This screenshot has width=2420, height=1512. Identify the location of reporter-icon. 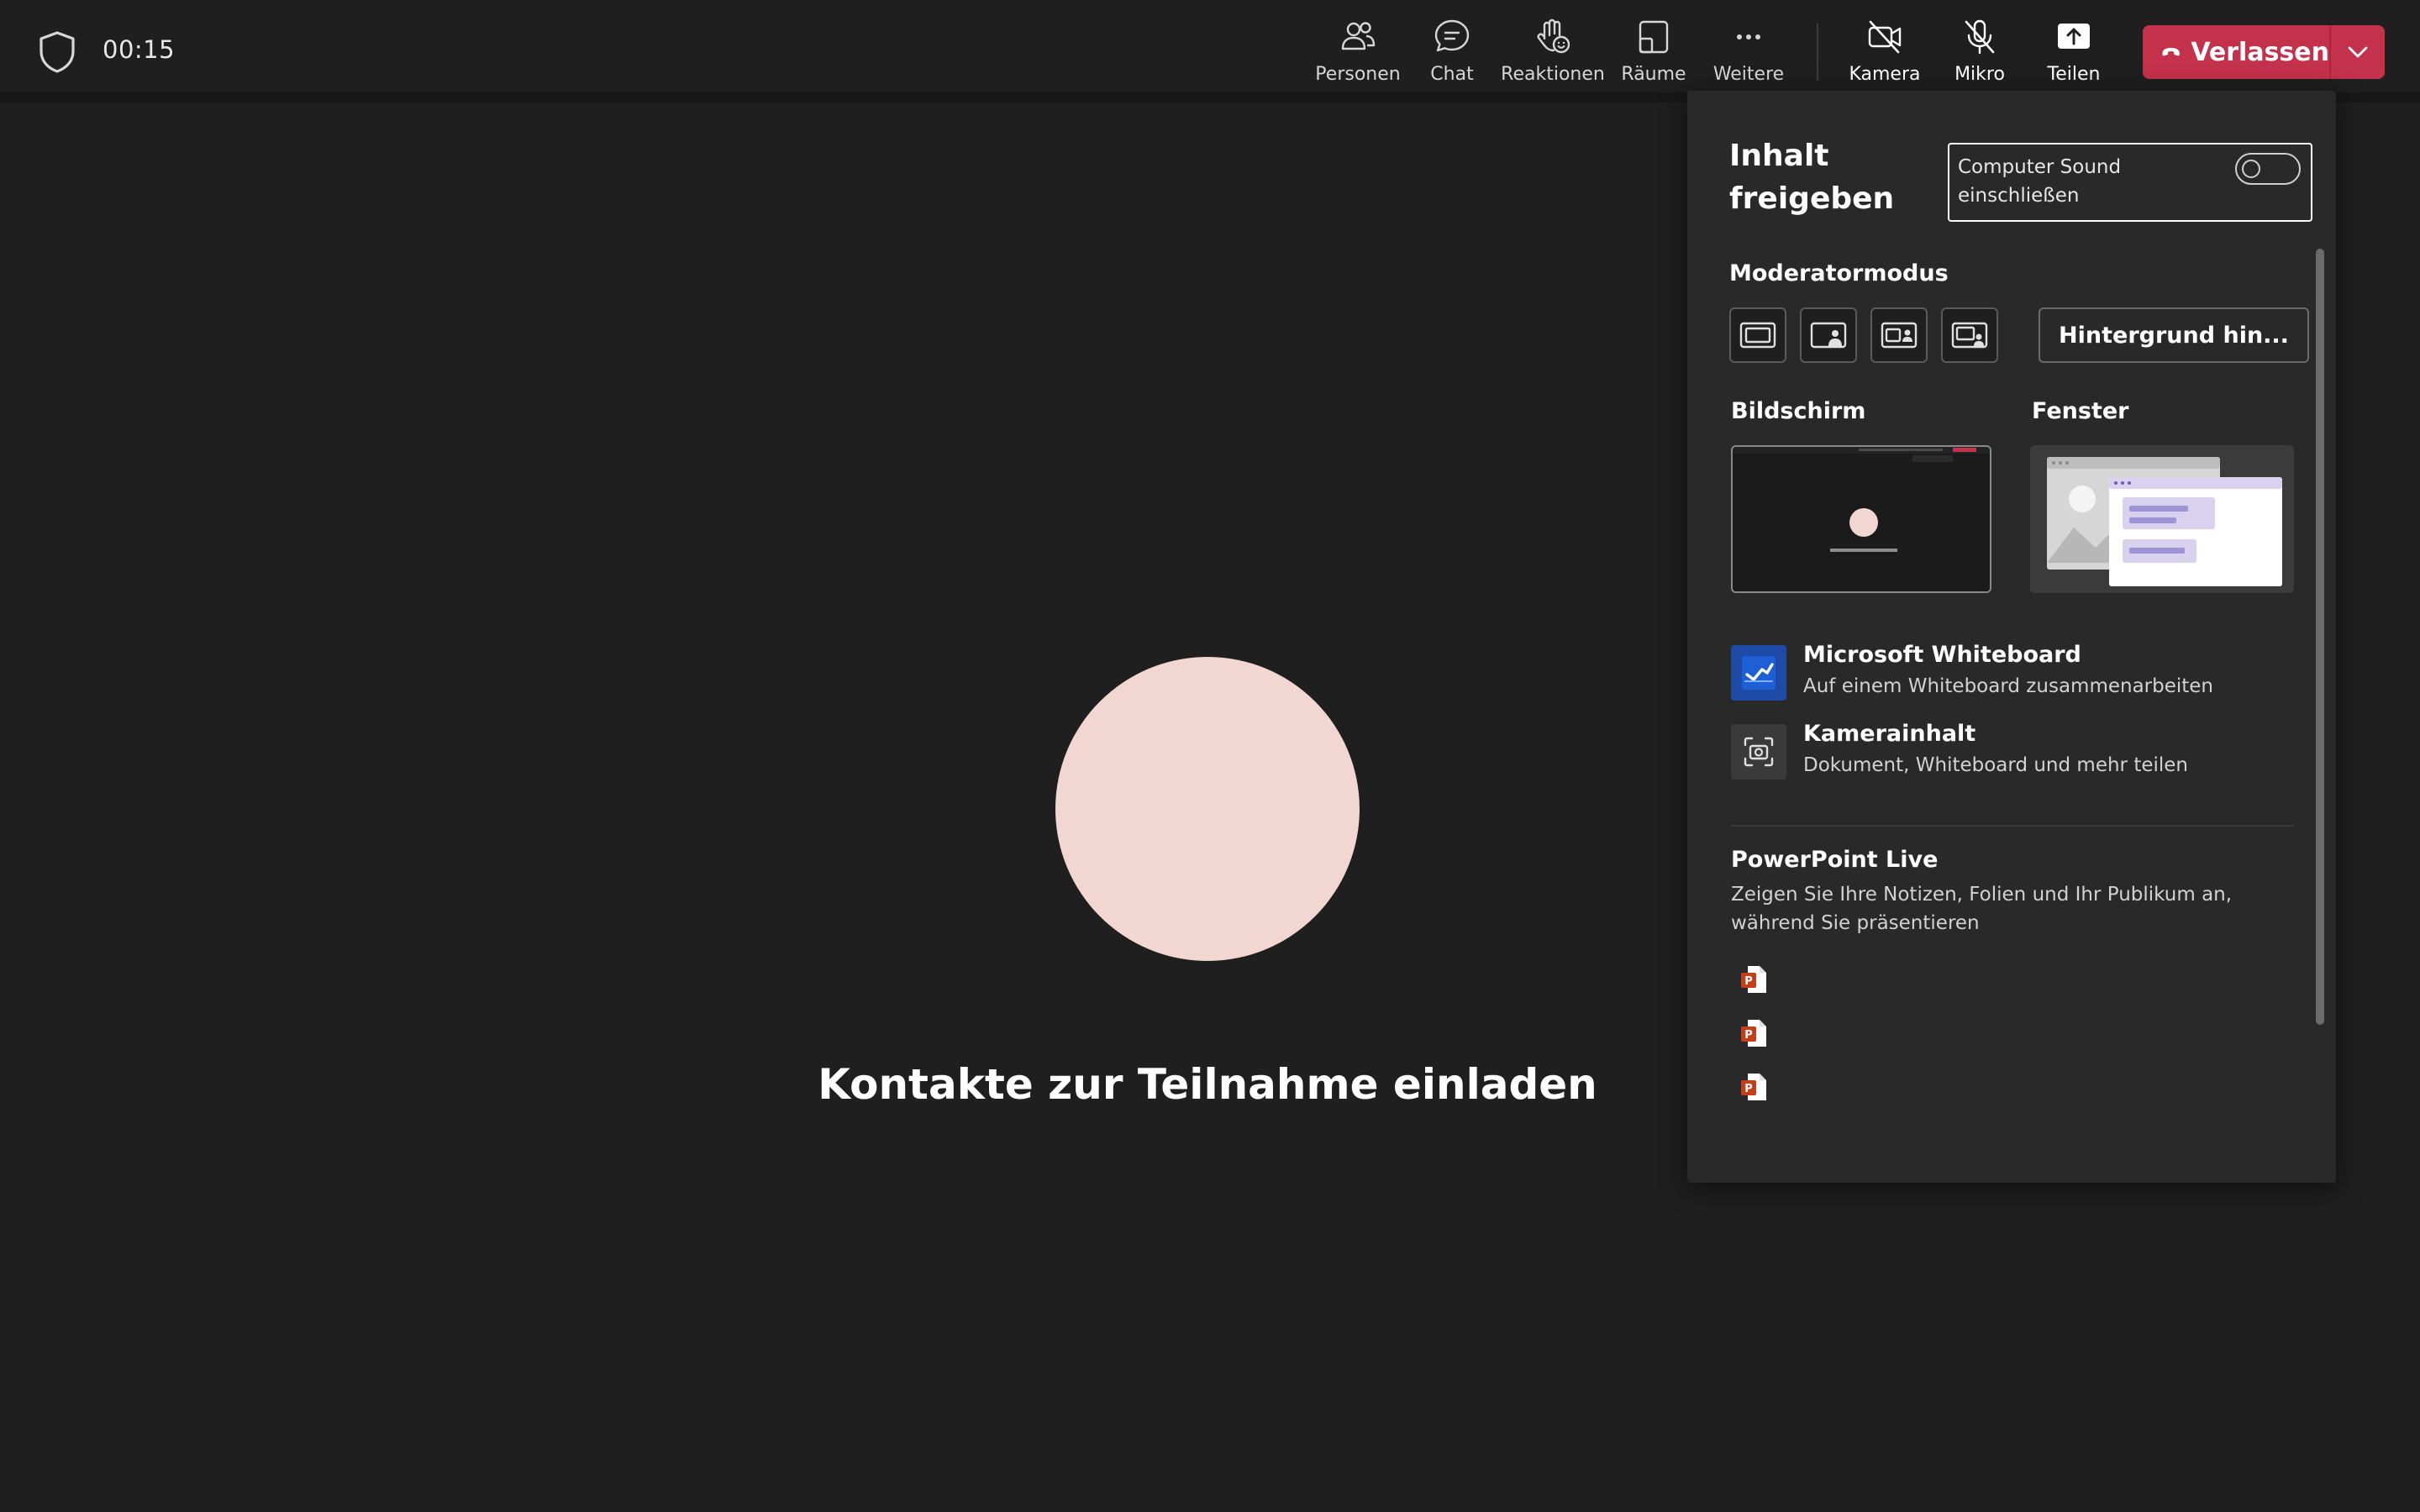
(1970, 335).